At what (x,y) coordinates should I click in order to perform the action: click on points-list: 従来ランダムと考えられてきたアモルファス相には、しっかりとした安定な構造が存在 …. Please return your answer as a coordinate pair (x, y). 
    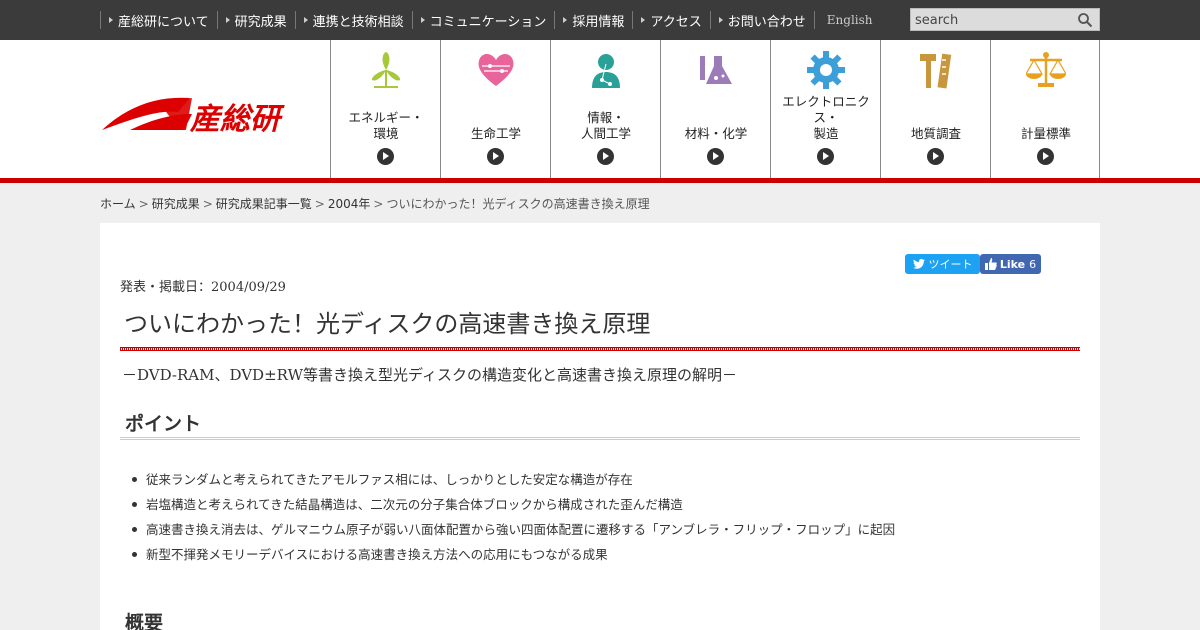
    Looking at the image, I should click on (512, 517).